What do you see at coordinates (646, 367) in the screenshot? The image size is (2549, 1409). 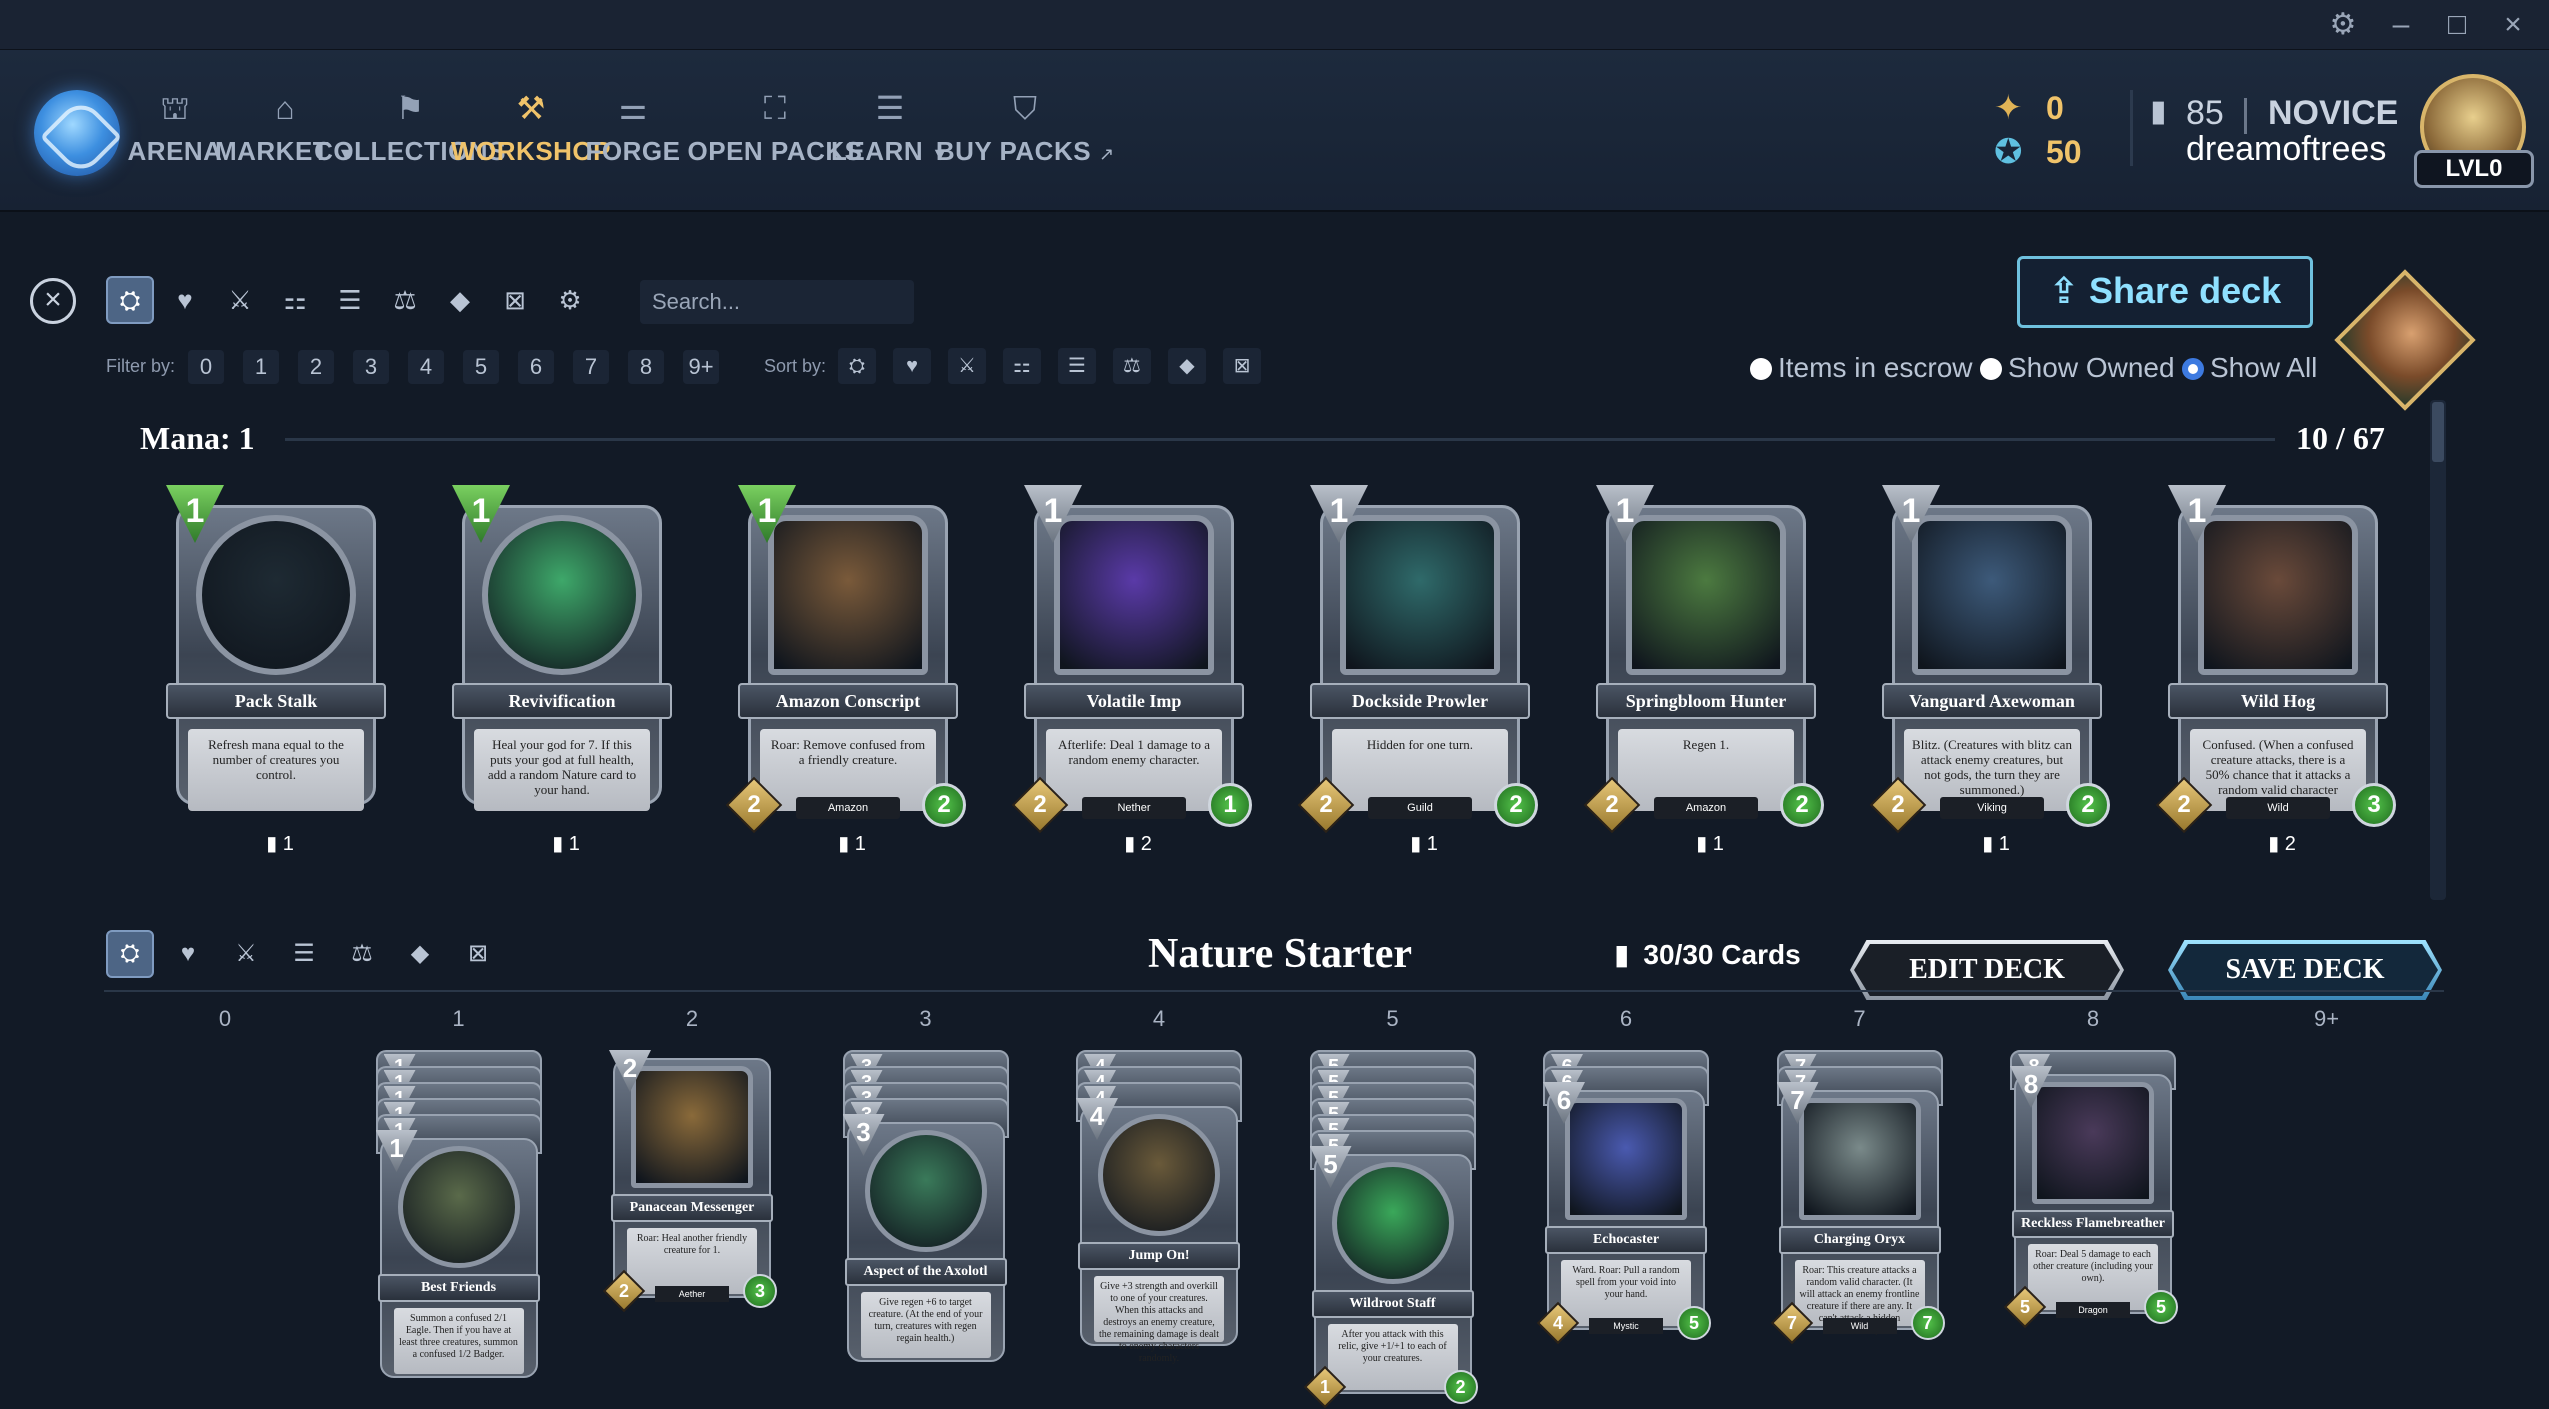 I see `mana-filter-8: 8` at bounding box center [646, 367].